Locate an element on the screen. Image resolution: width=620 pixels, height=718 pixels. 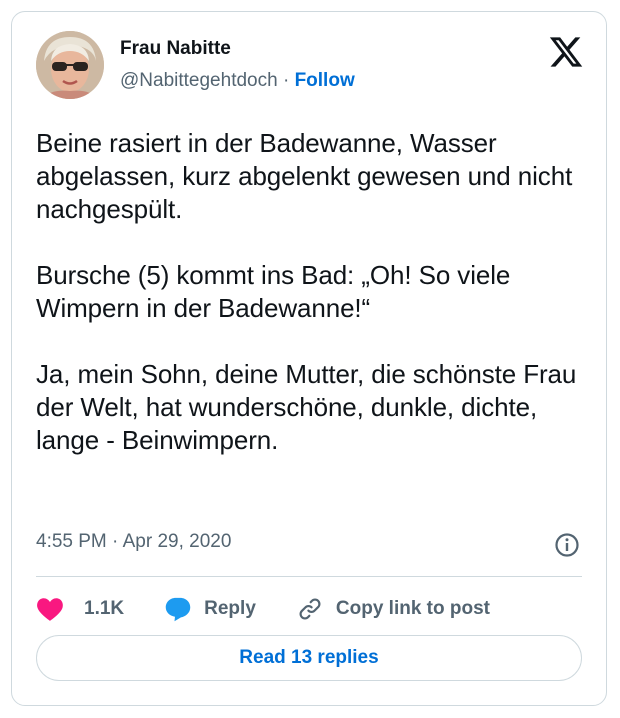
x-logo-icon is located at coordinates (566, 52).